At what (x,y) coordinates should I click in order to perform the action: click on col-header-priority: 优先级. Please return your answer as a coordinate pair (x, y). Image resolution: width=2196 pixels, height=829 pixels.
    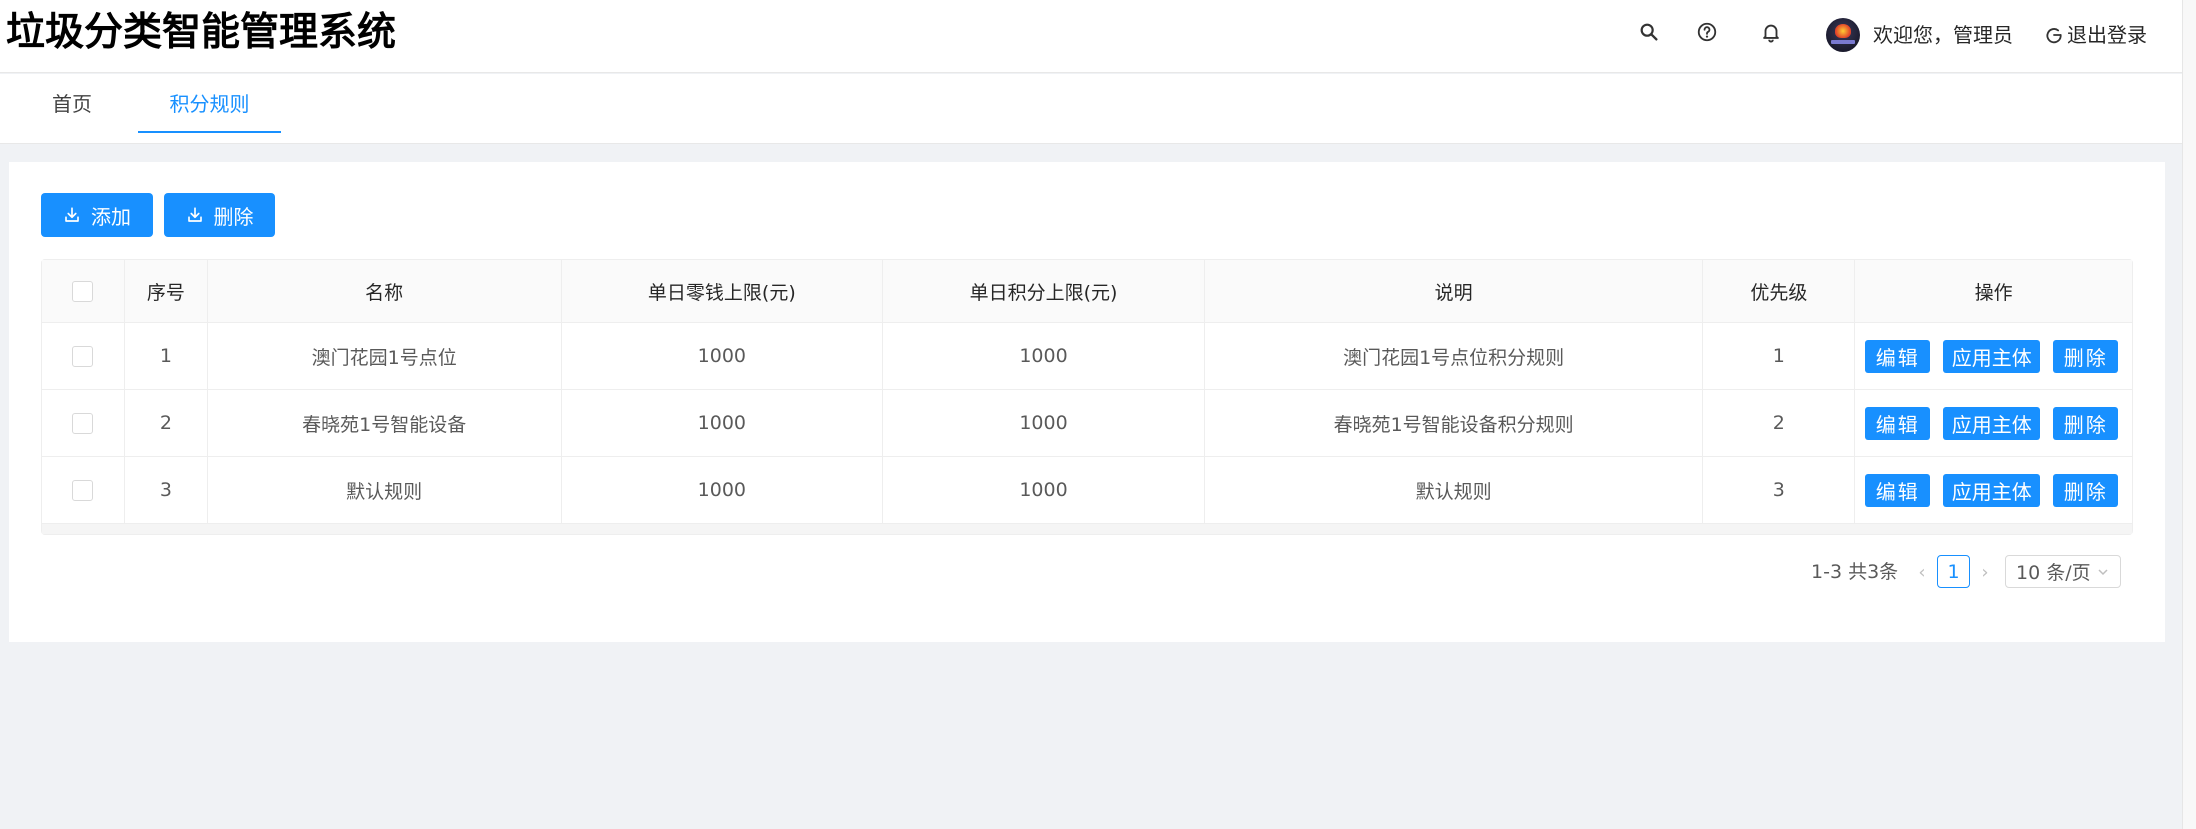
    Looking at the image, I should click on (1779, 291).